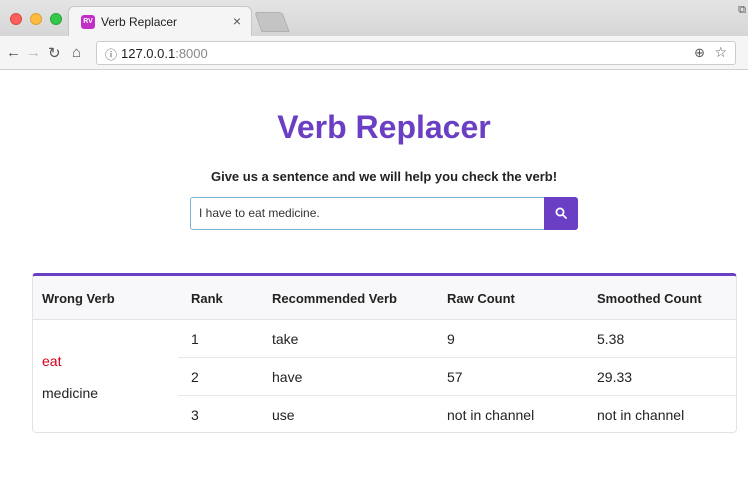 The height and width of the screenshot is (499, 748). Describe the element at coordinates (287, 377) in the screenshot. I see `recommended-verb-cell: have` at that location.